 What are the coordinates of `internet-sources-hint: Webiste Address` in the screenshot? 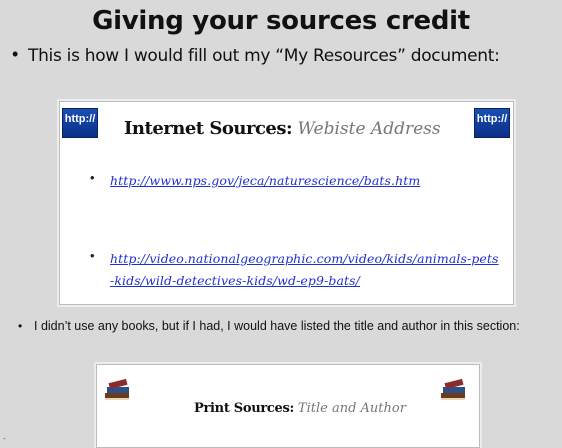 It's located at (369, 129).